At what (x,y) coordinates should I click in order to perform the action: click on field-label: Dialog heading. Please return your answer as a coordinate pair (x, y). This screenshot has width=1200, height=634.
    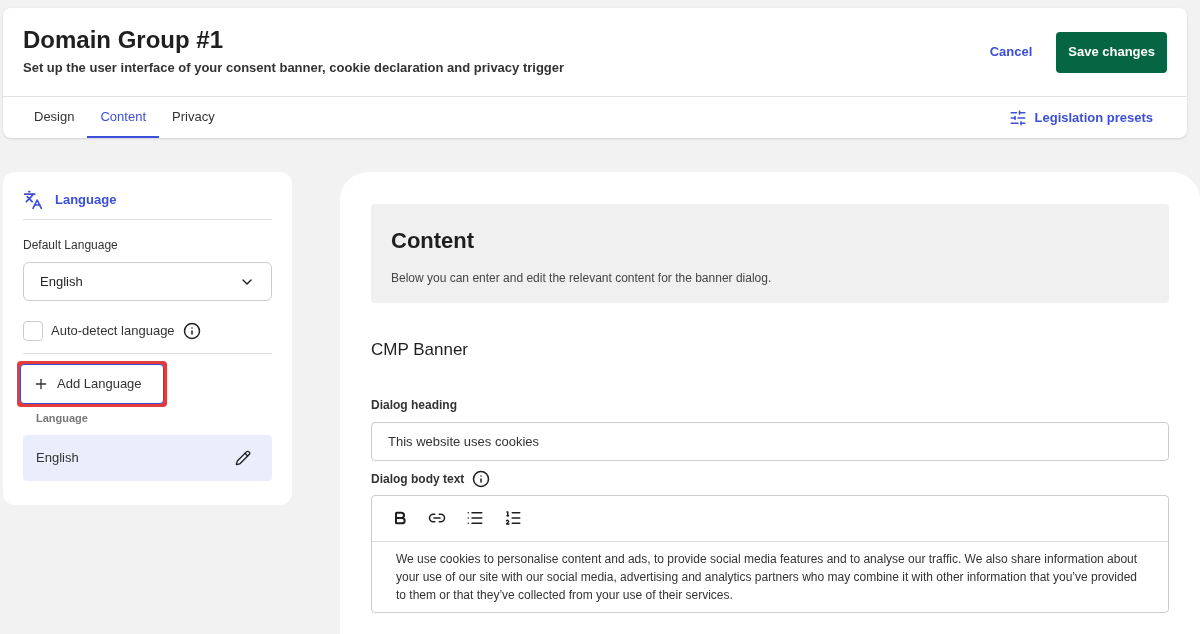
    Looking at the image, I should click on (414, 405).